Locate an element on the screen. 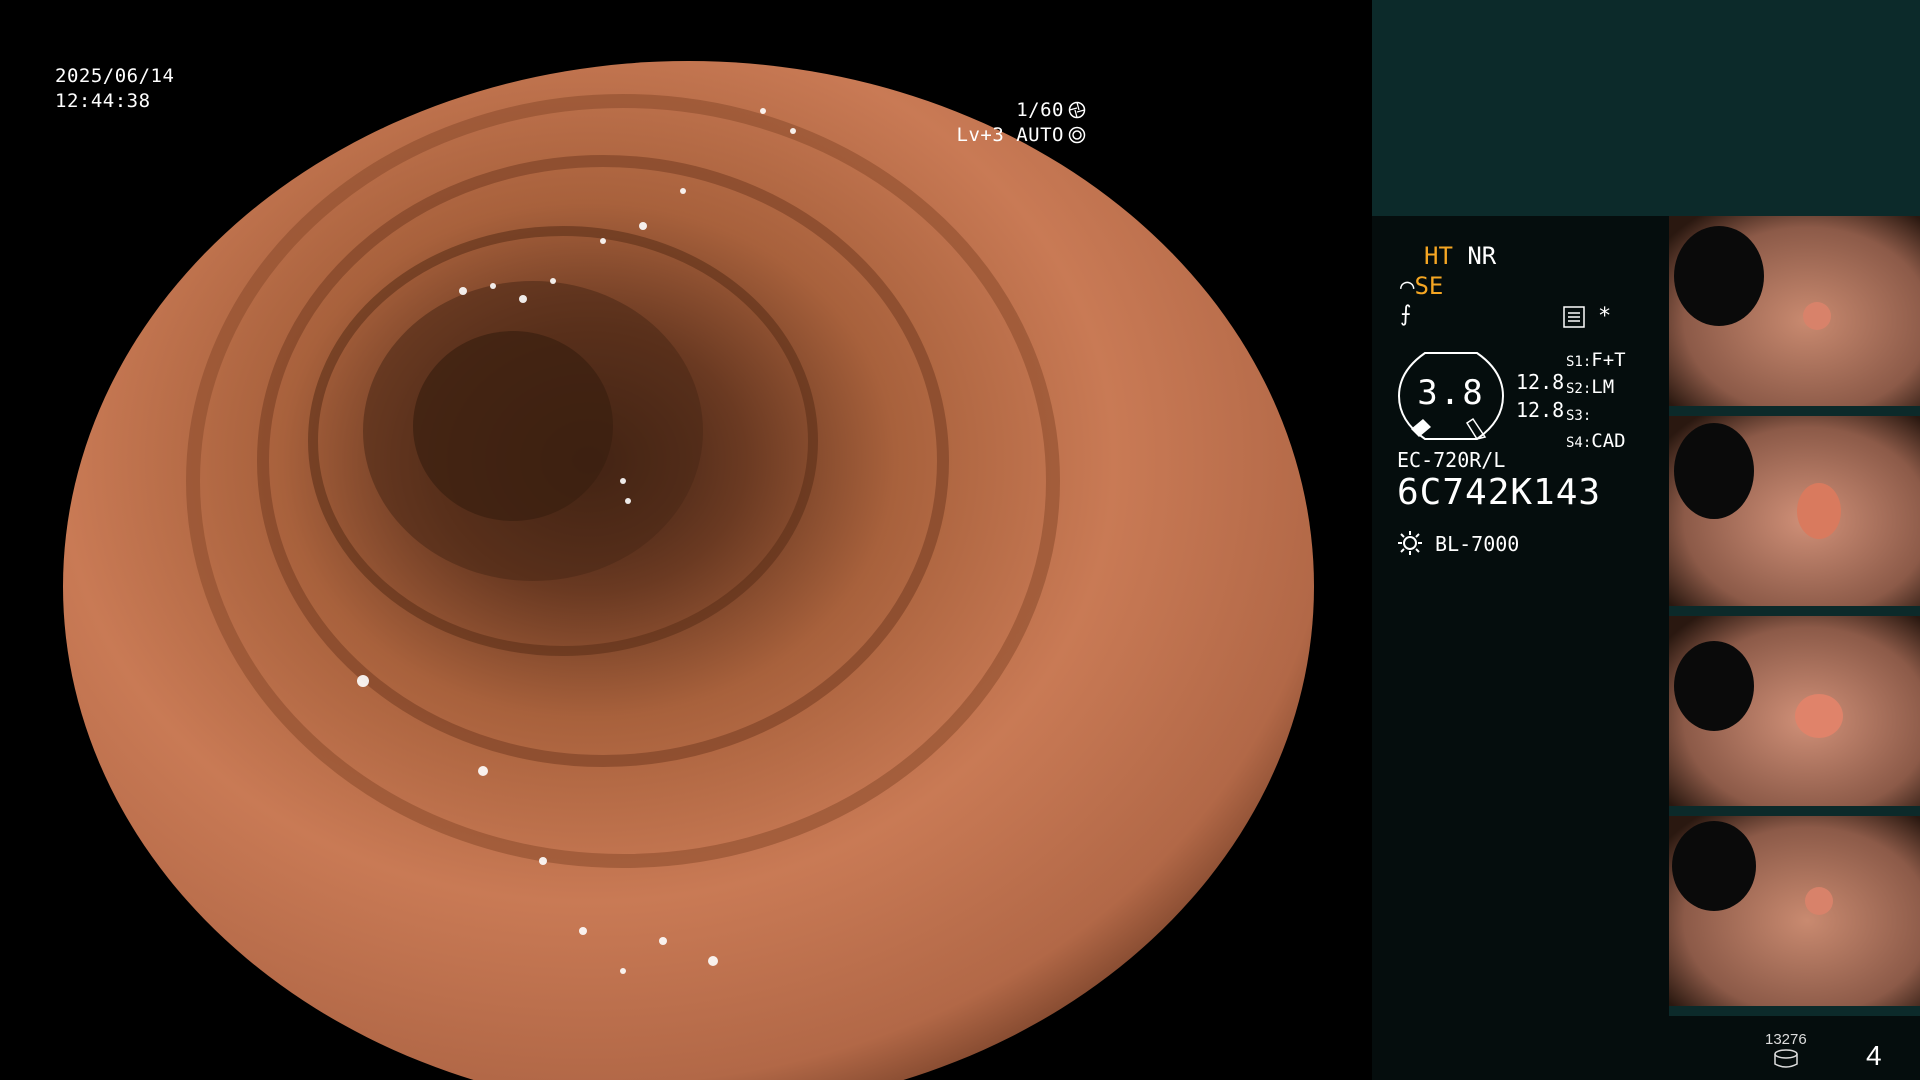  light-source-text: BL-7000 is located at coordinates (1477, 544).